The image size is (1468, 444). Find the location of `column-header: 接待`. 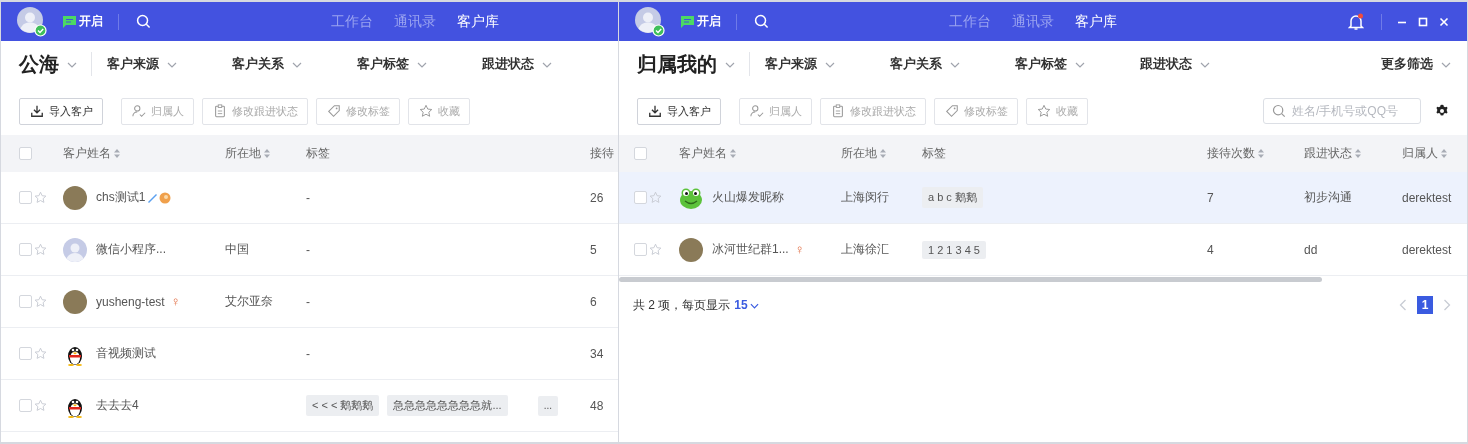

column-header: 接待 is located at coordinates (602, 153).